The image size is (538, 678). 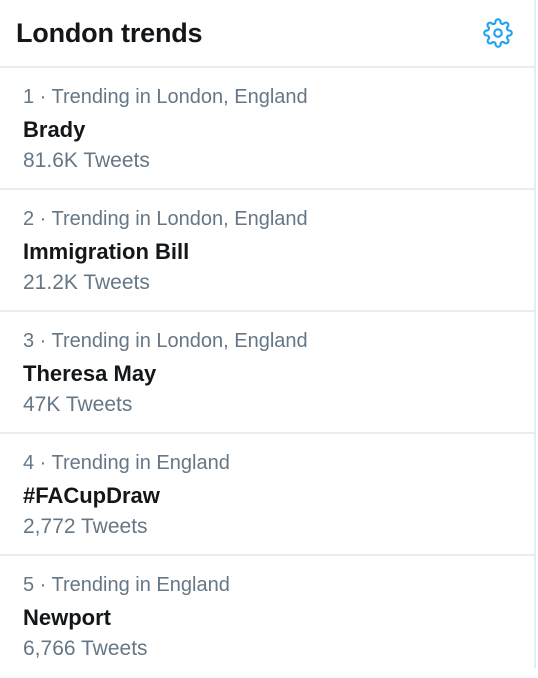 What do you see at coordinates (29, 341) in the screenshot?
I see `trend-rank: 3` at bounding box center [29, 341].